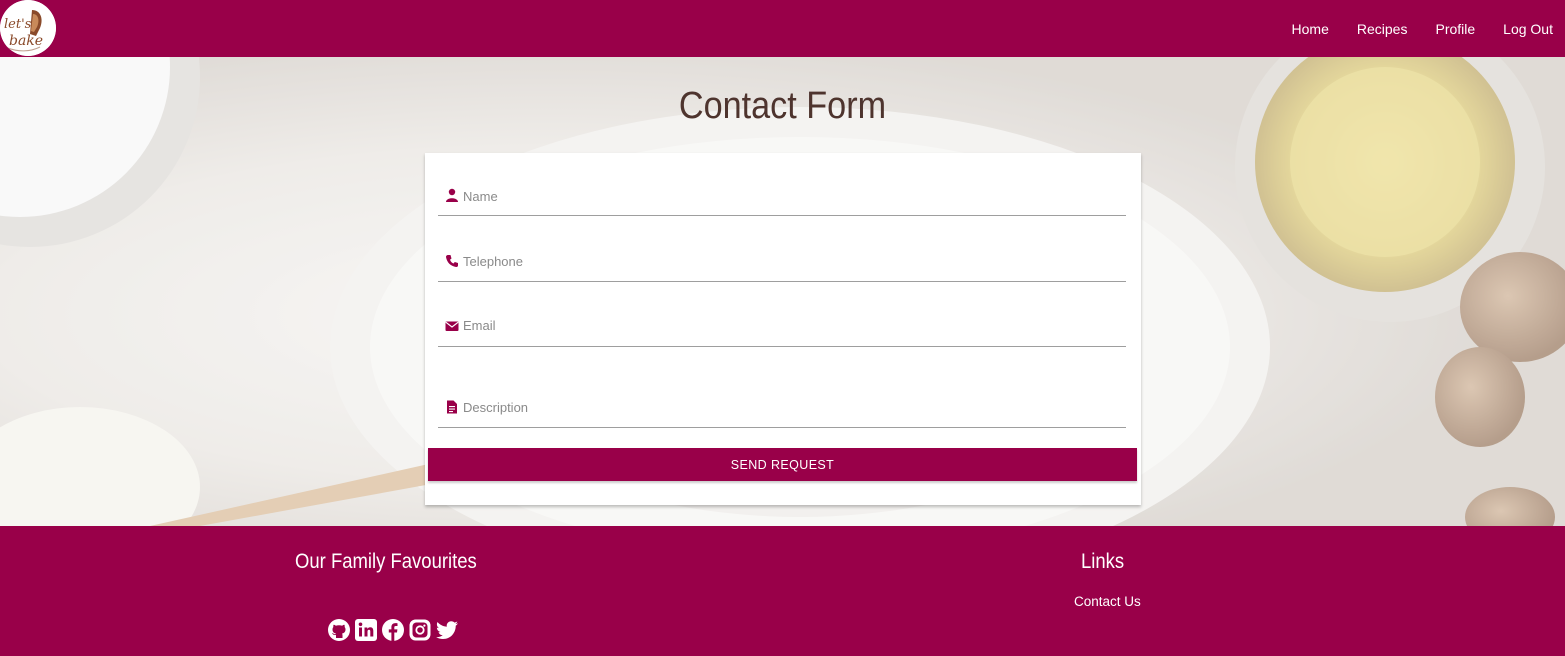 The image size is (1565, 656). What do you see at coordinates (1103, 561) in the screenshot?
I see `links-heading: Links` at bounding box center [1103, 561].